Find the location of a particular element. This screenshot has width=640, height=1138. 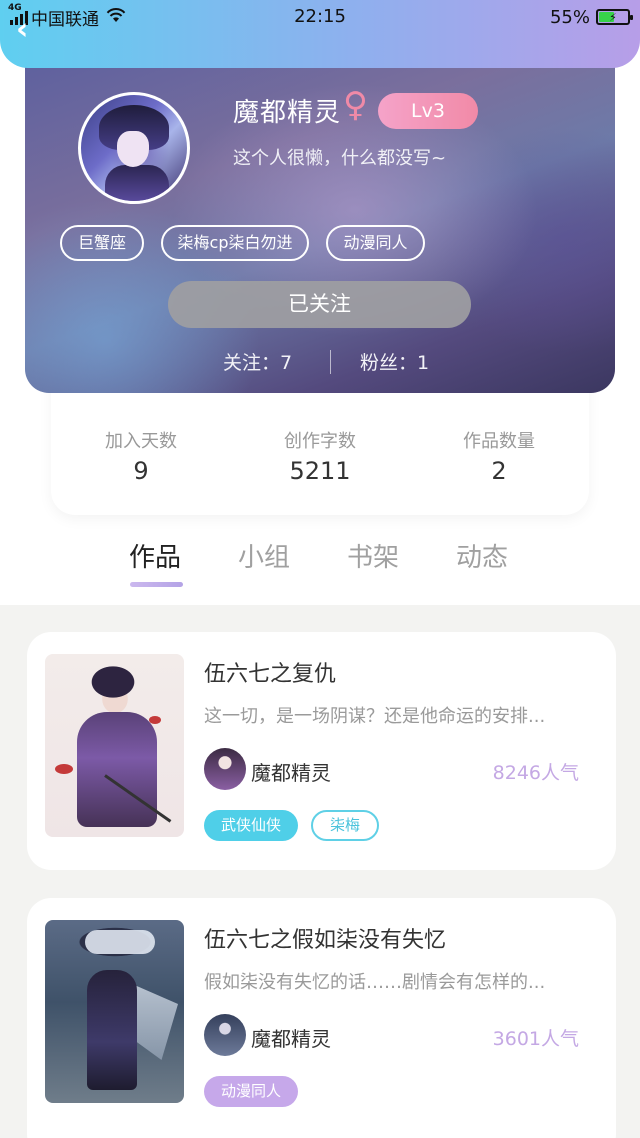

status-right: 55% ⚡ is located at coordinates (591, 17).